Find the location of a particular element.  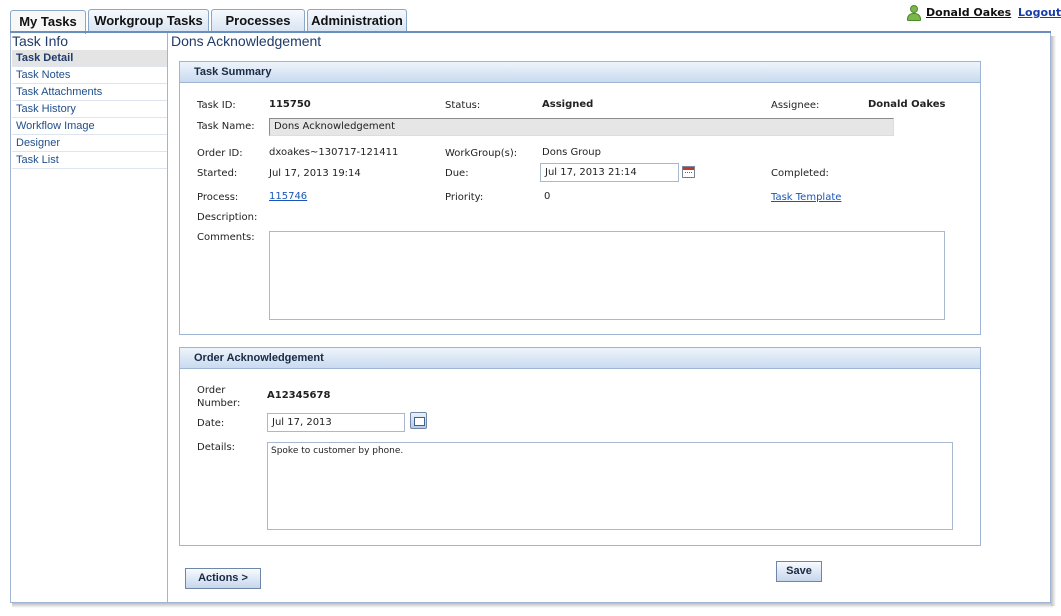

task-id-label: Task ID: is located at coordinates (216, 105).